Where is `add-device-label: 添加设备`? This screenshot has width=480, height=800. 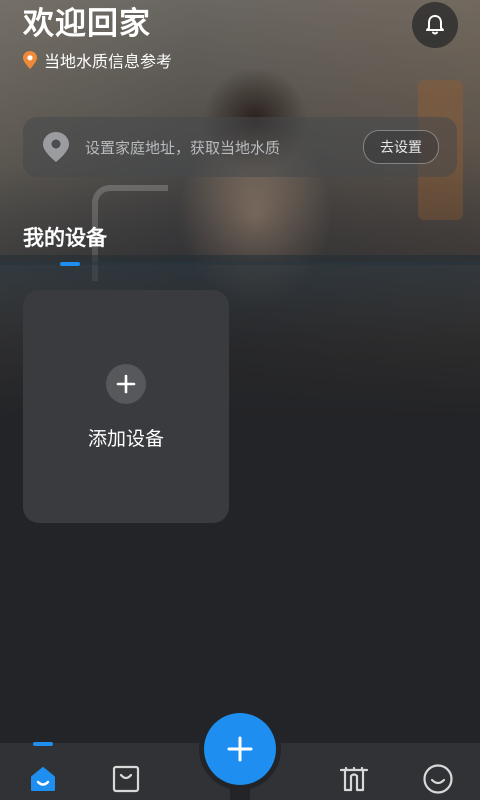 add-device-label: 添加设备 is located at coordinates (125, 439).